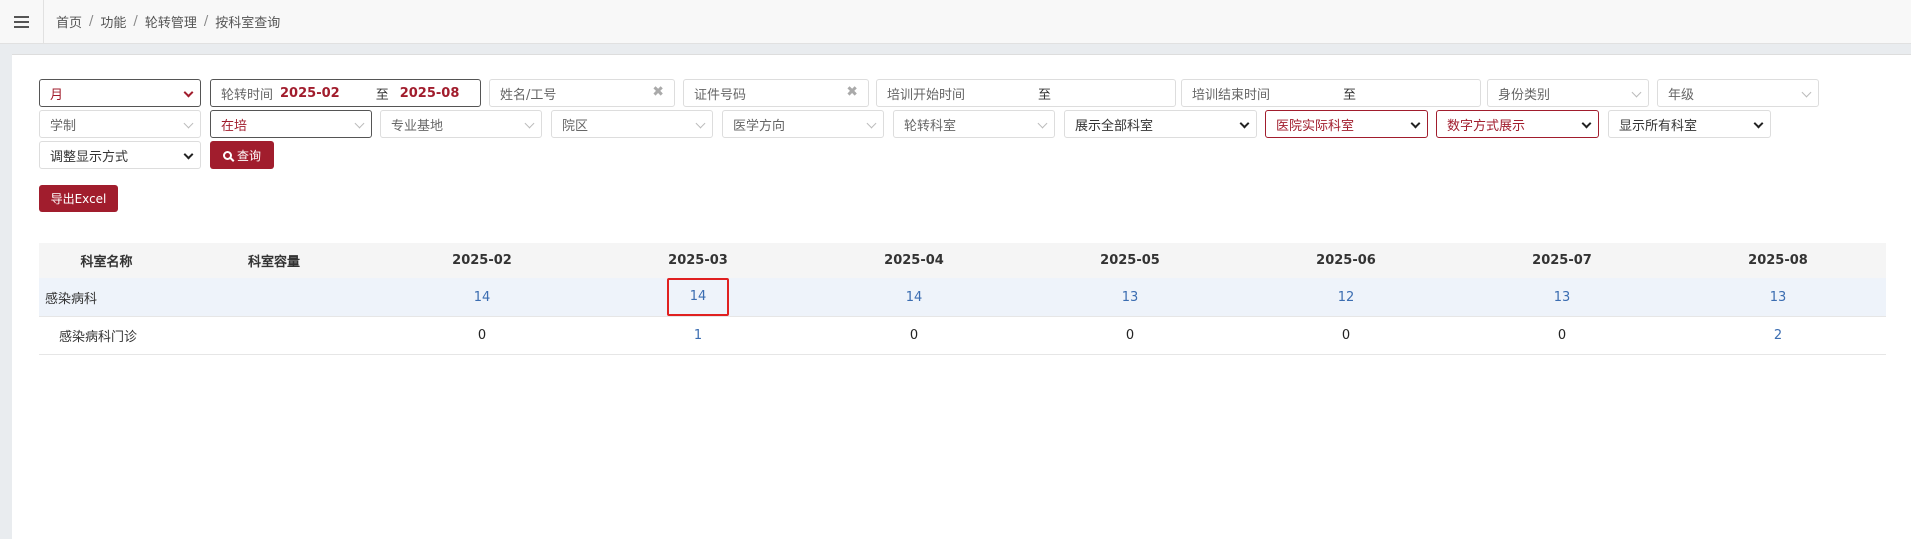 The height and width of the screenshot is (539, 1911). What do you see at coordinates (69, 21) in the screenshot?
I see `breadcrumb-home: 首页` at bounding box center [69, 21].